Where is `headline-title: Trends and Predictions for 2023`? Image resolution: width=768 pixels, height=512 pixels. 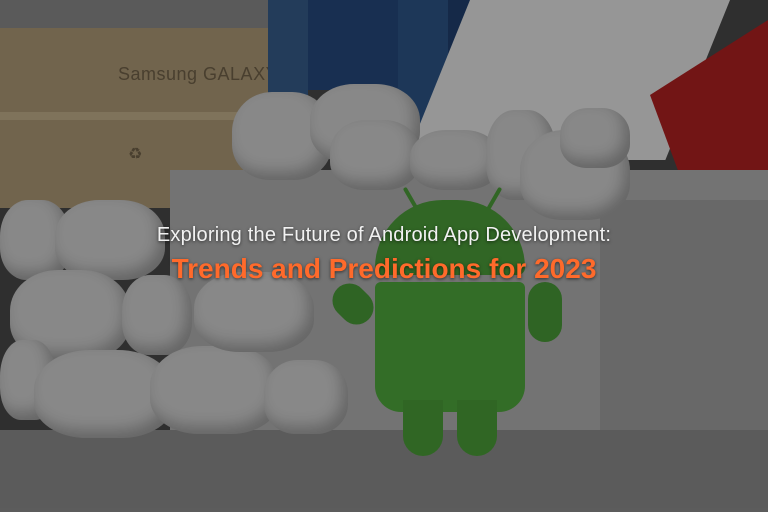
headline-title: Trends and Predictions for 2023 is located at coordinates (384, 268).